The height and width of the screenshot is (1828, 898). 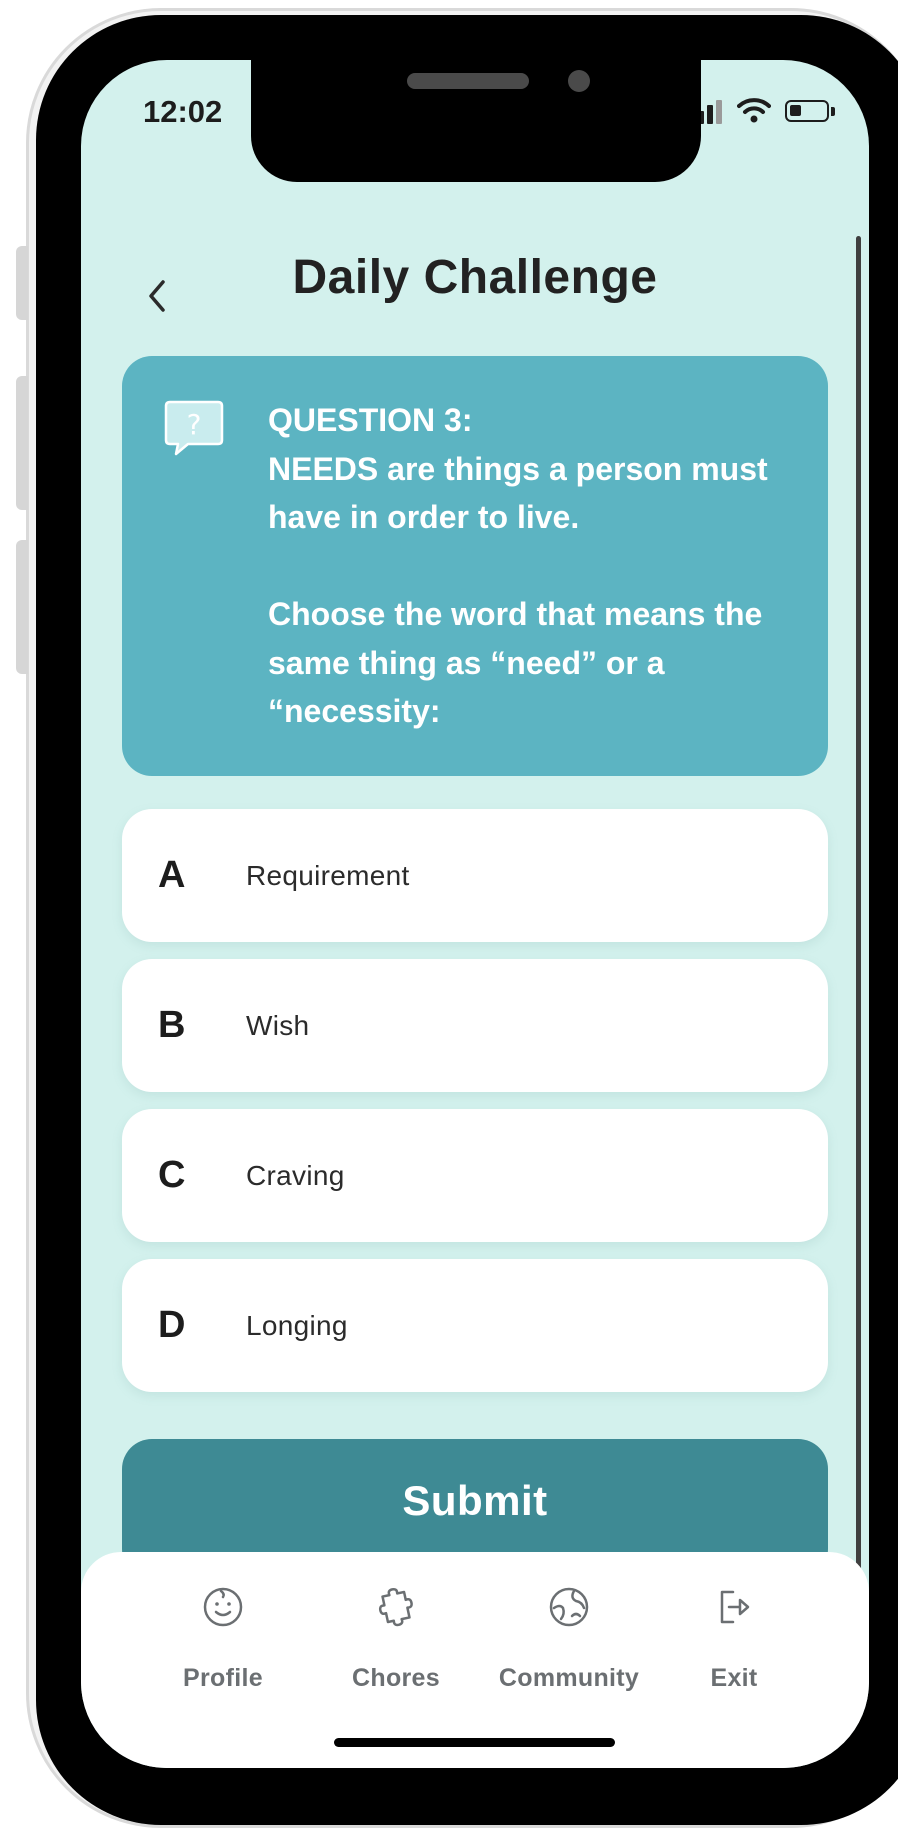 What do you see at coordinates (22, 443) in the screenshot?
I see `volume-up-button` at bounding box center [22, 443].